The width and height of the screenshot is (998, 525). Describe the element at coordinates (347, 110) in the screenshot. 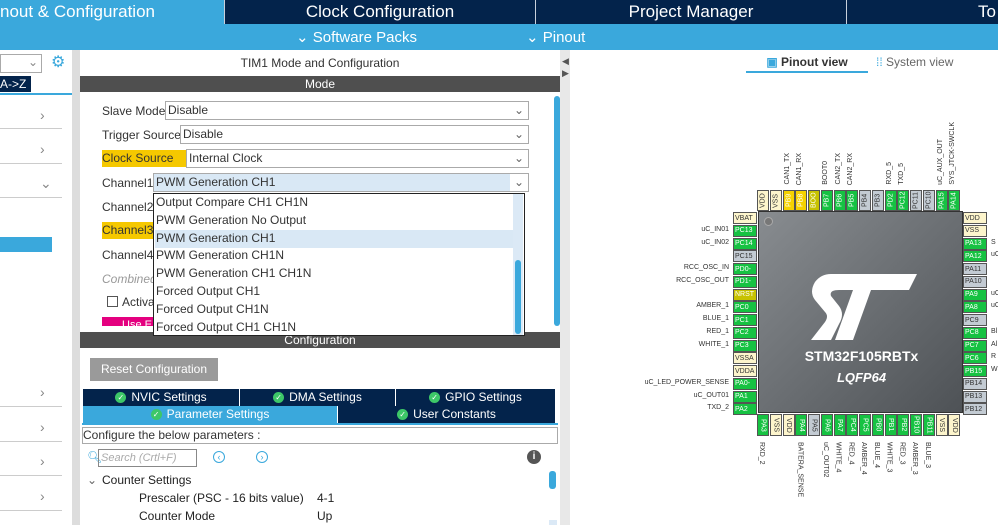

I see `slave-mode-select: Disable ⌄` at that location.